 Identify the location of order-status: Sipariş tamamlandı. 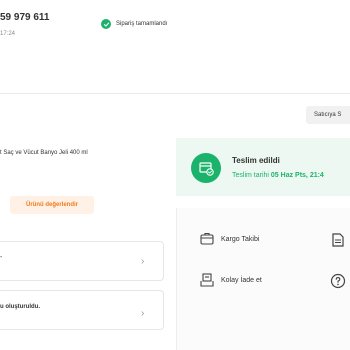
(134, 24).